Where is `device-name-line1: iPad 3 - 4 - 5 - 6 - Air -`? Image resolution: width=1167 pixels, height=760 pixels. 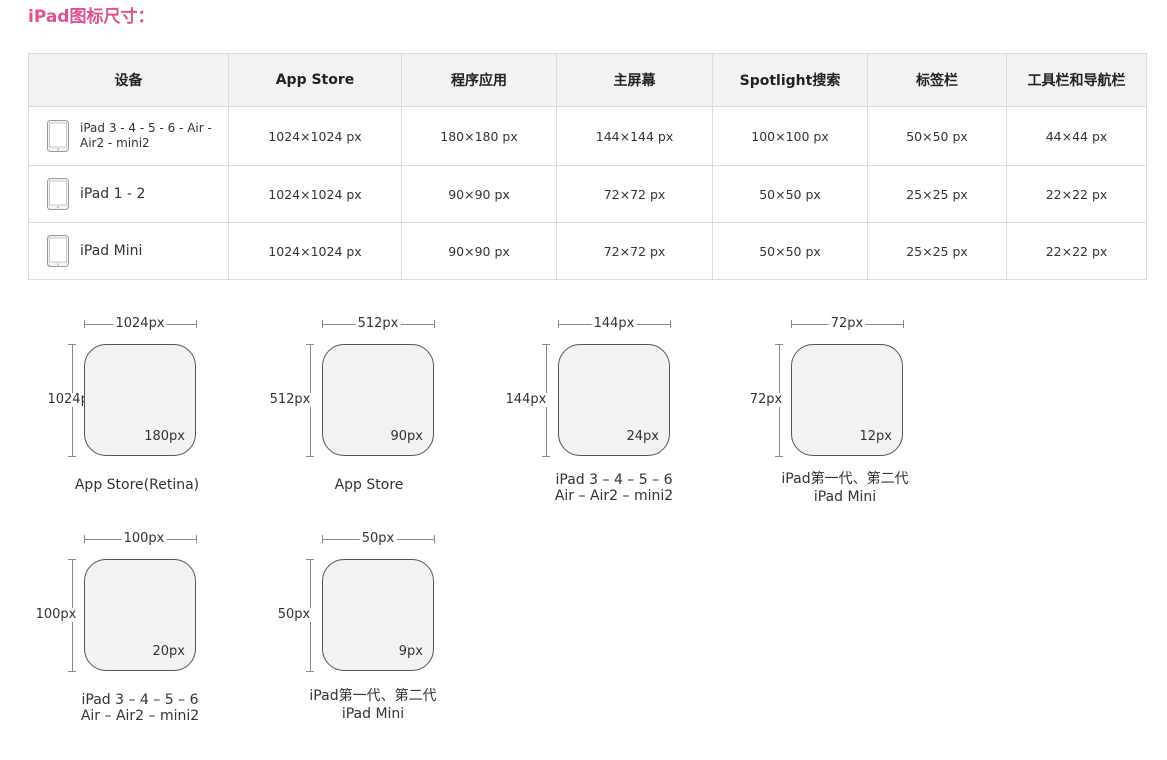 device-name-line1: iPad 3 - 4 - 5 - 6 - Air - is located at coordinates (146, 128).